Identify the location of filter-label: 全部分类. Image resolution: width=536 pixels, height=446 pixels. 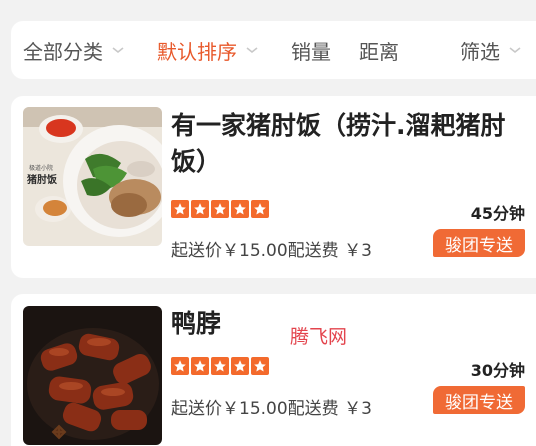
(63, 51).